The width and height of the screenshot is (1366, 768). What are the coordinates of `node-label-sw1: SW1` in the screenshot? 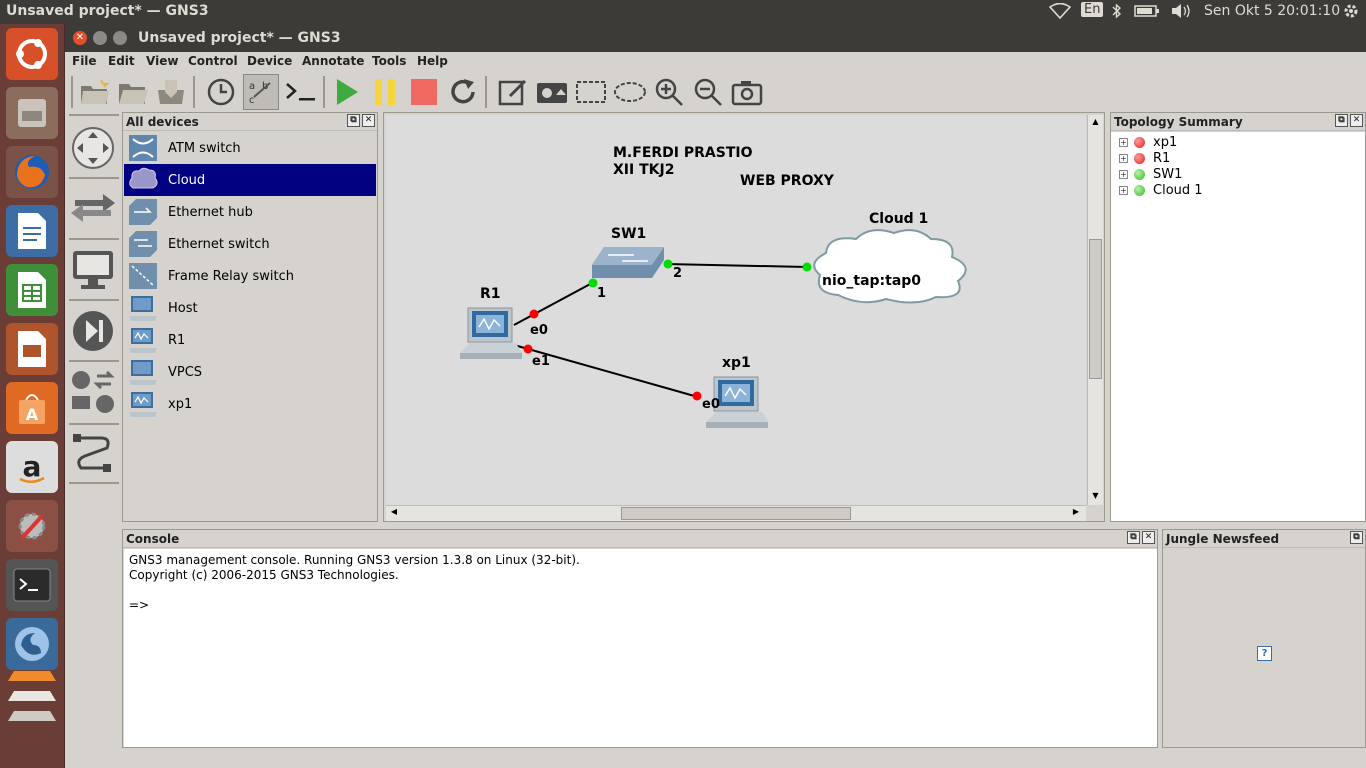 It's located at (628, 234).